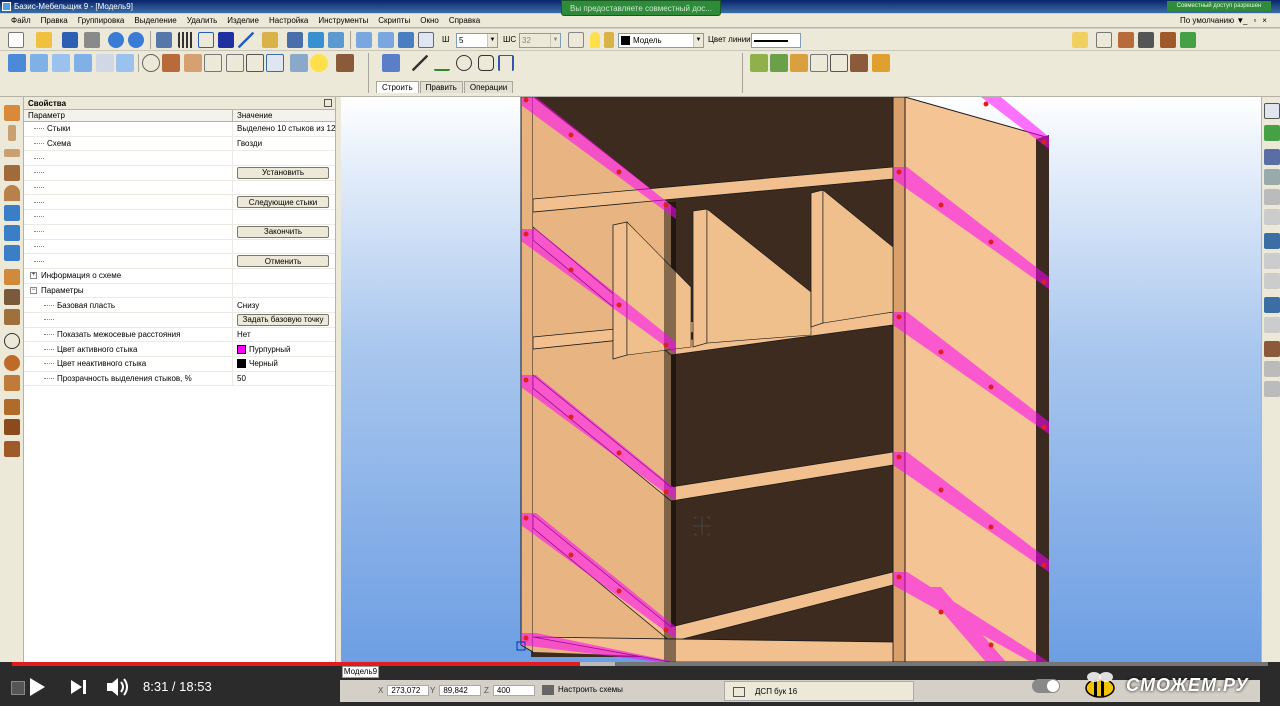 Image resolution: width=1280 pixels, height=706 pixels. I want to click on fasteners-icon, so click(759, 63).